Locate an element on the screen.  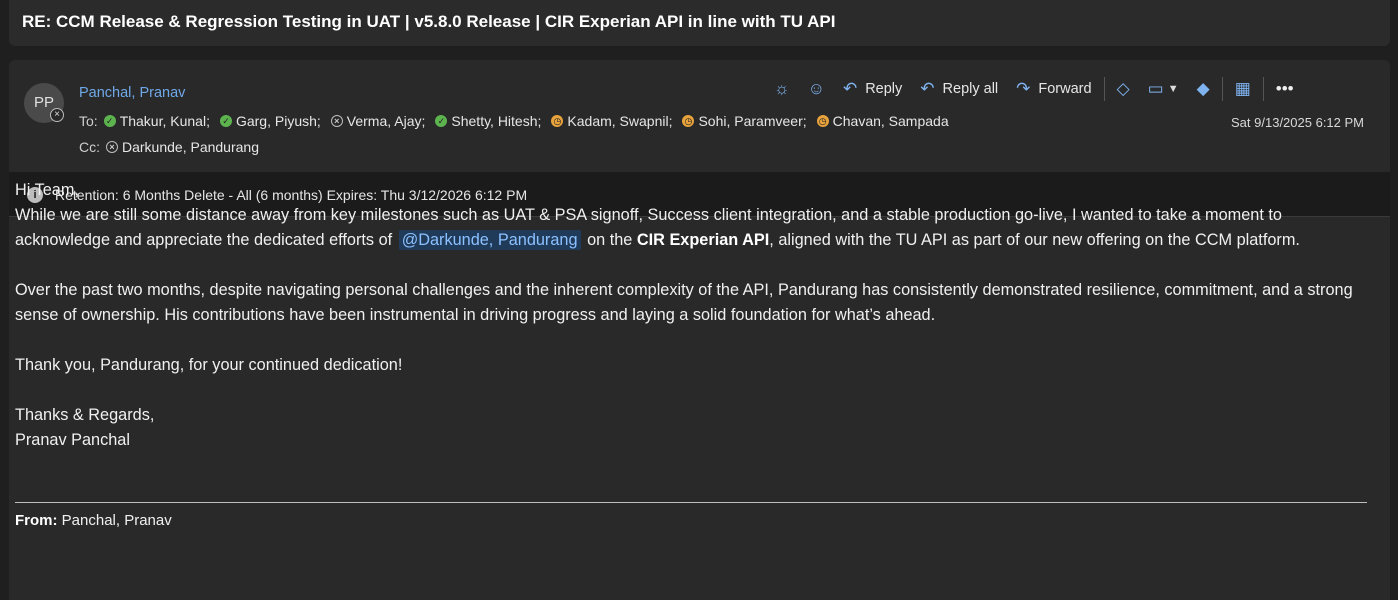
recipient: ✓ Garg, Piyush; is located at coordinates (270, 121).